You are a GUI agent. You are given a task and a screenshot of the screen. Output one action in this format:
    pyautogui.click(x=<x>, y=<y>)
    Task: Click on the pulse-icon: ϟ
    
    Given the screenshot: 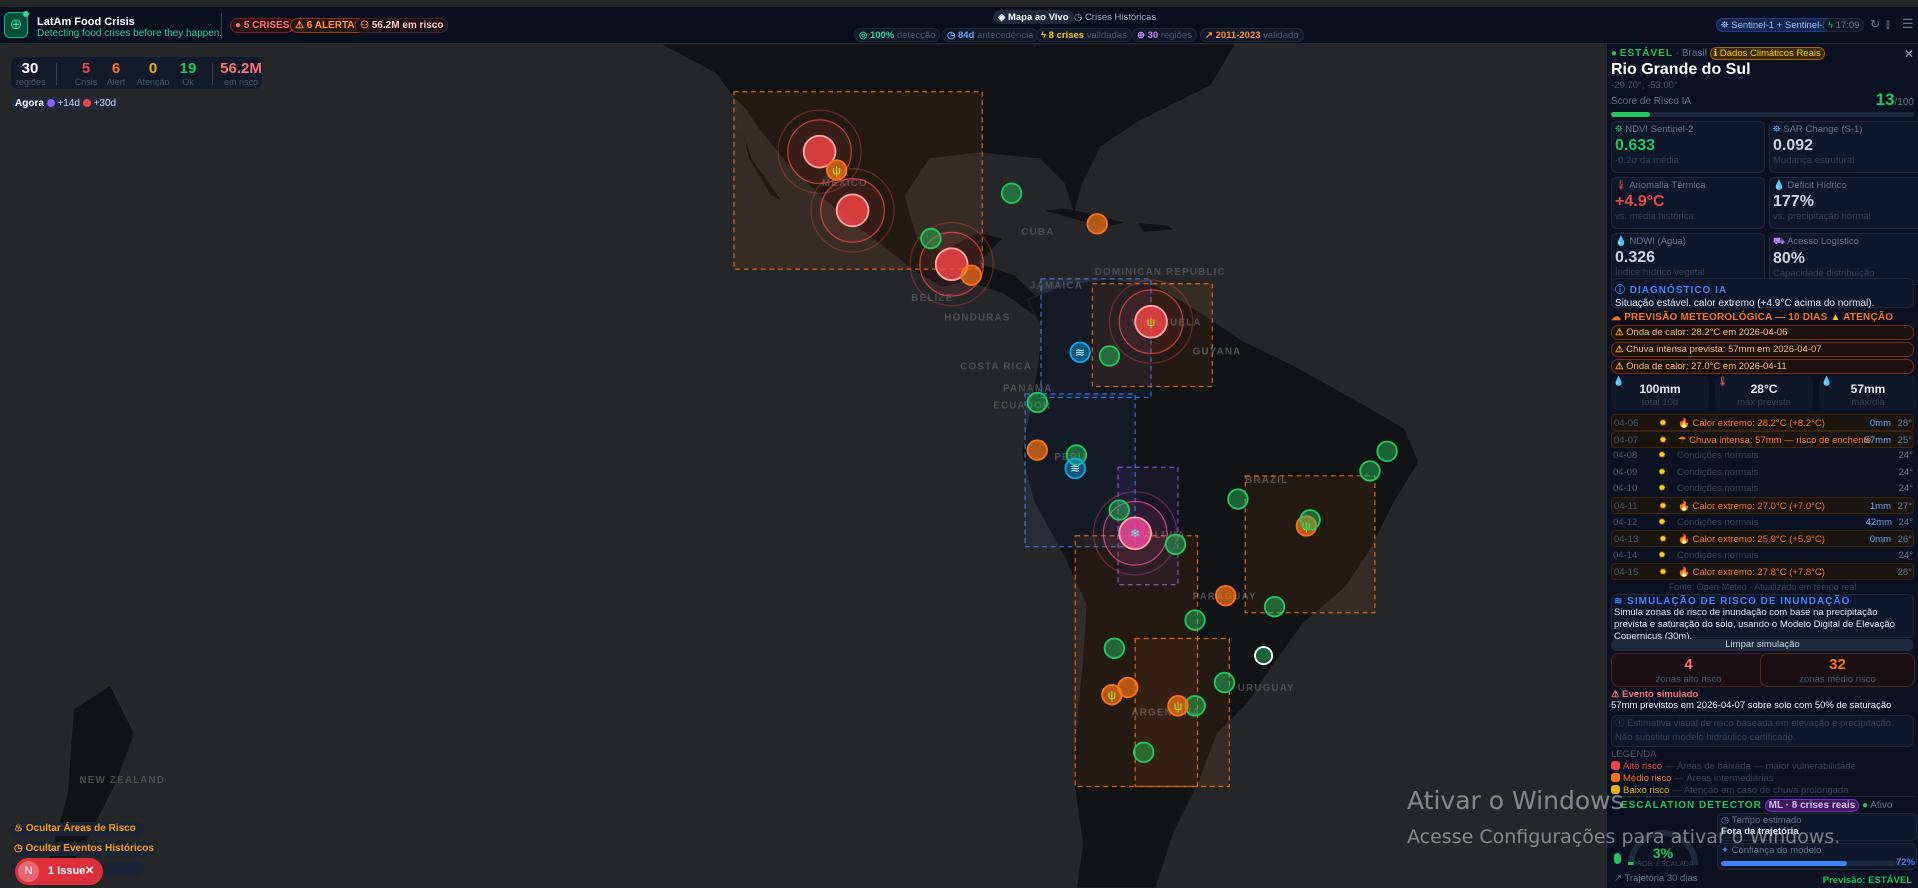 What is the action you would take?
    pyautogui.click(x=1832, y=25)
    